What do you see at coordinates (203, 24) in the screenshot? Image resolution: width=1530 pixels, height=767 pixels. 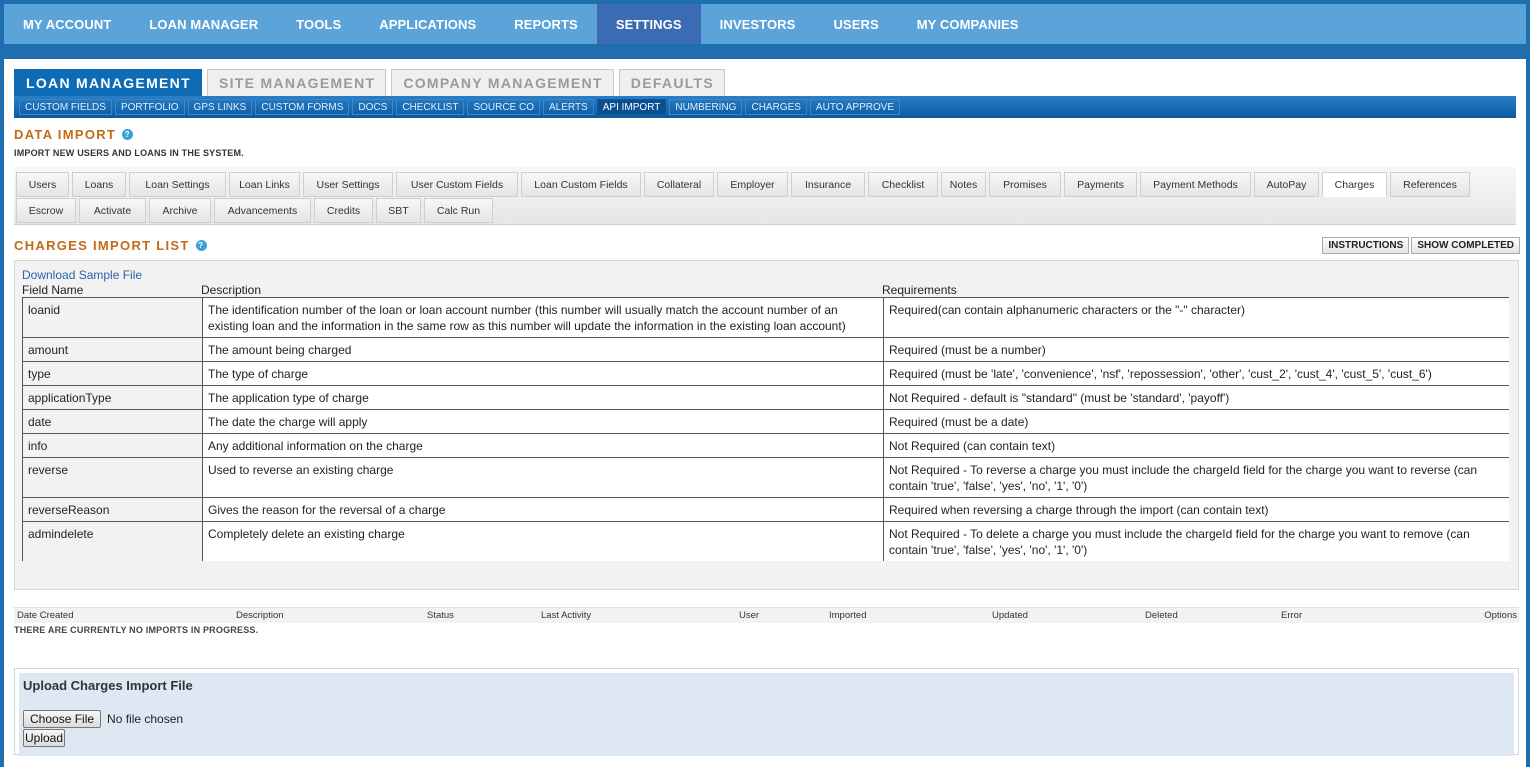 I see `nav-loan-manager: LOAN MANAGER` at bounding box center [203, 24].